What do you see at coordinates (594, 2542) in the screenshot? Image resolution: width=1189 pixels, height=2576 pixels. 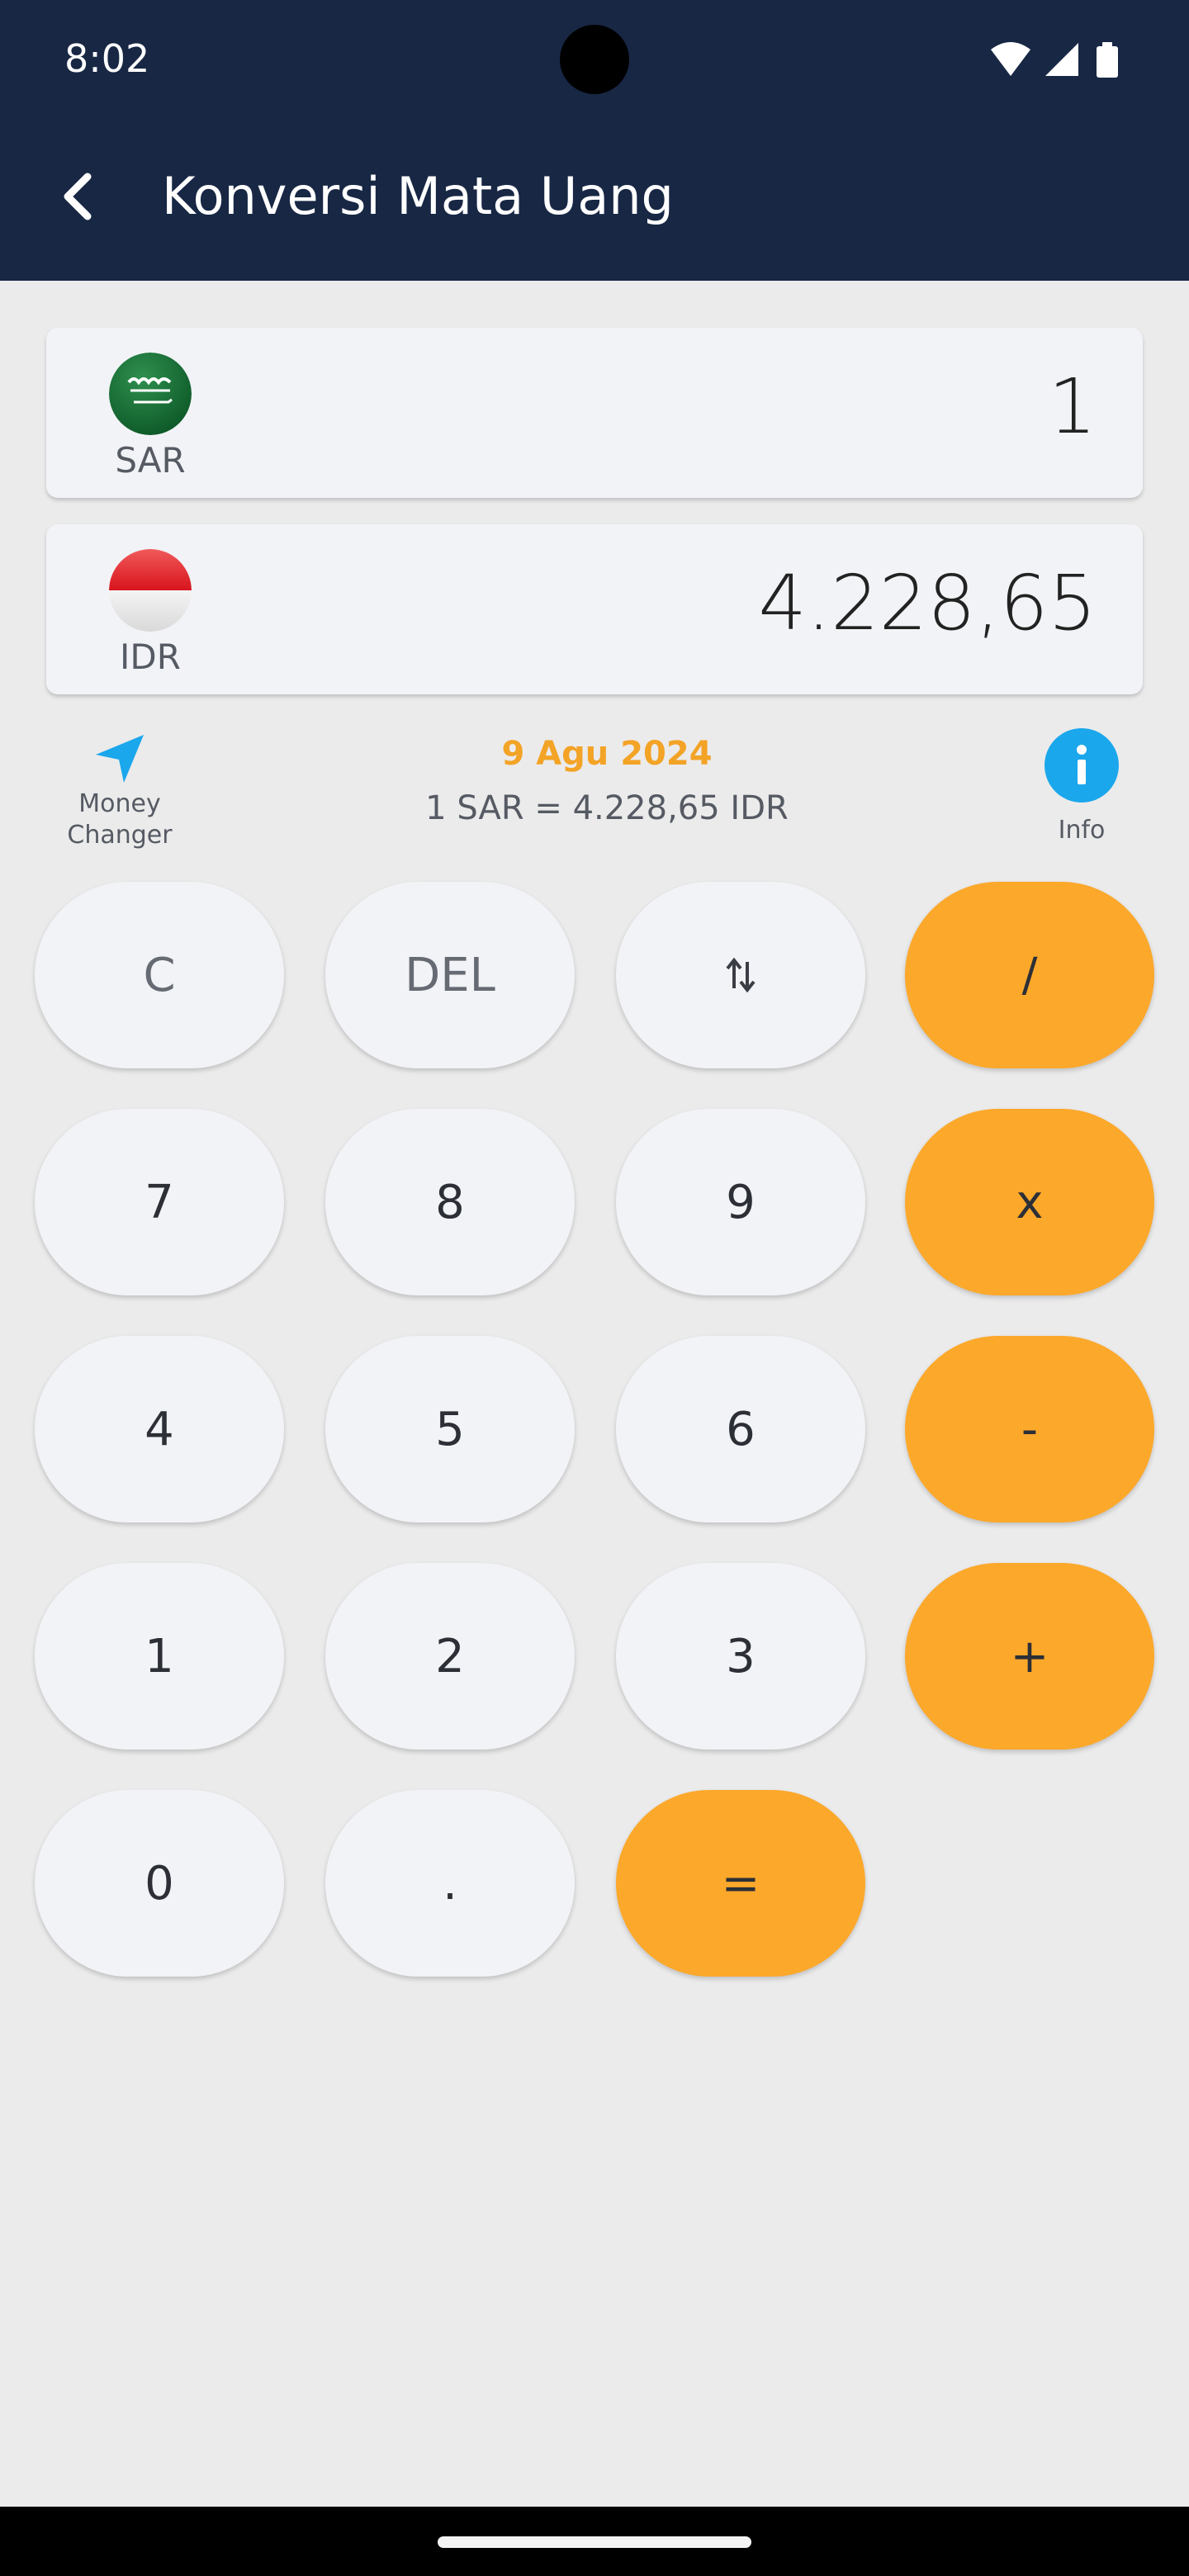 I see `home-gesture-handle` at bounding box center [594, 2542].